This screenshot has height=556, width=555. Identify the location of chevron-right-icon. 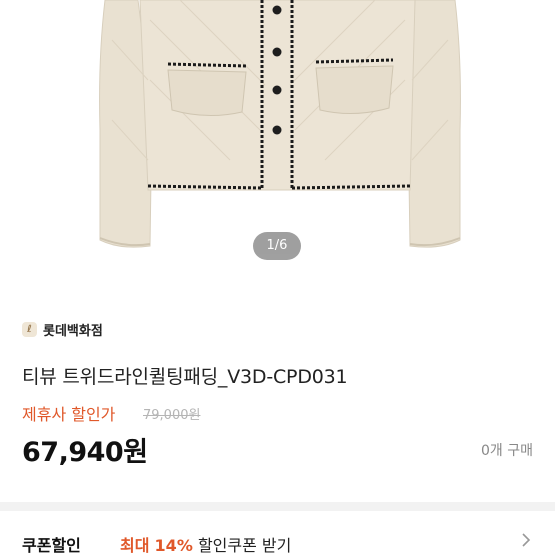
(526, 540).